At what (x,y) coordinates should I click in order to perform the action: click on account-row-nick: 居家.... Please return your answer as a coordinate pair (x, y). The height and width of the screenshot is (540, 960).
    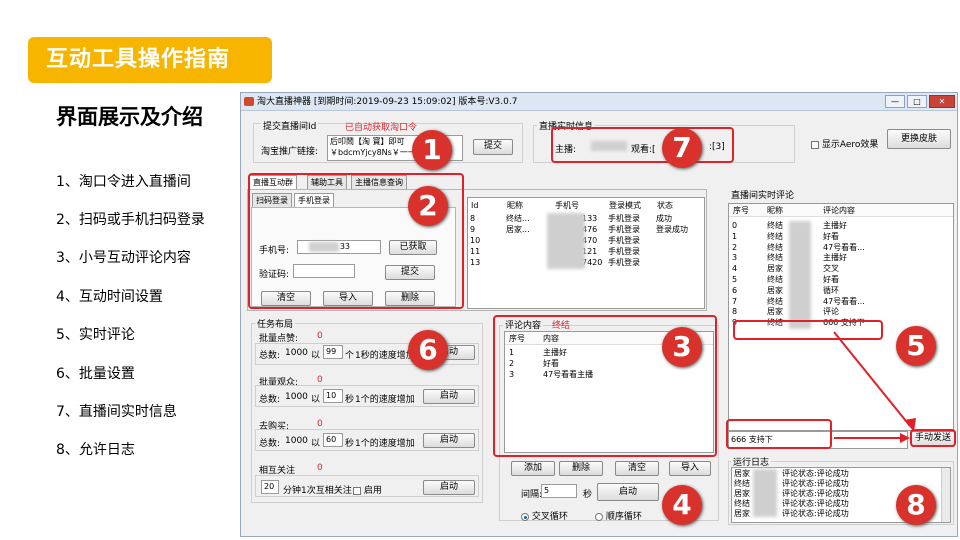
    Looking at the image, I should click on (518, 229).